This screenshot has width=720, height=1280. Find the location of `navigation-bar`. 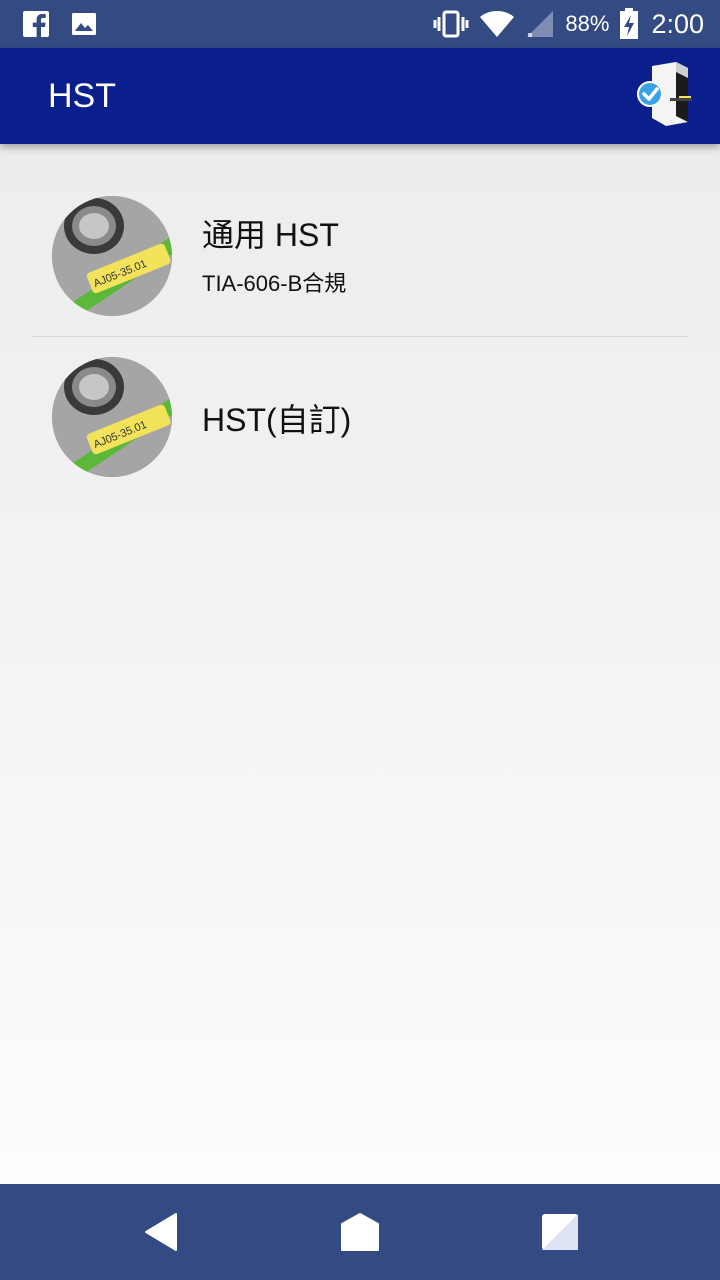

navigation-bar is located at coordinates (360, 1232).